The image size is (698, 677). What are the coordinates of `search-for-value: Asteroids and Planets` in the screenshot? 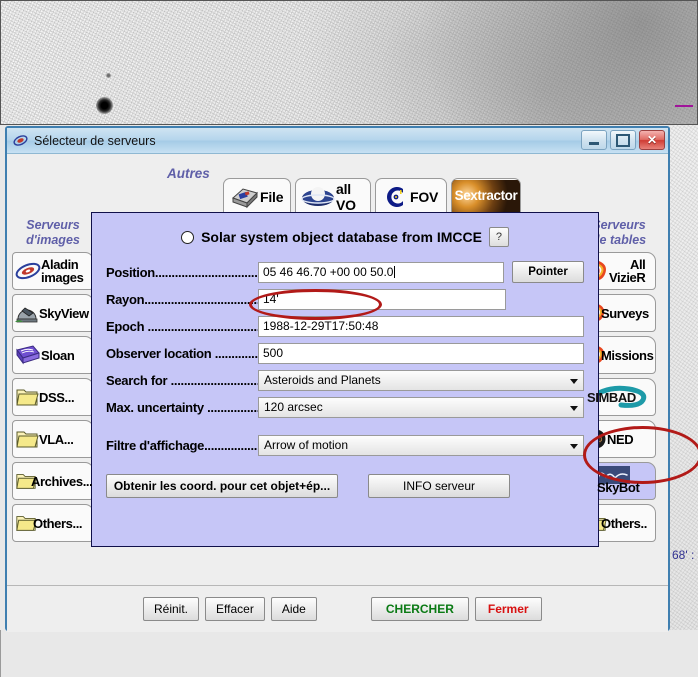 It's located at (322, 379).